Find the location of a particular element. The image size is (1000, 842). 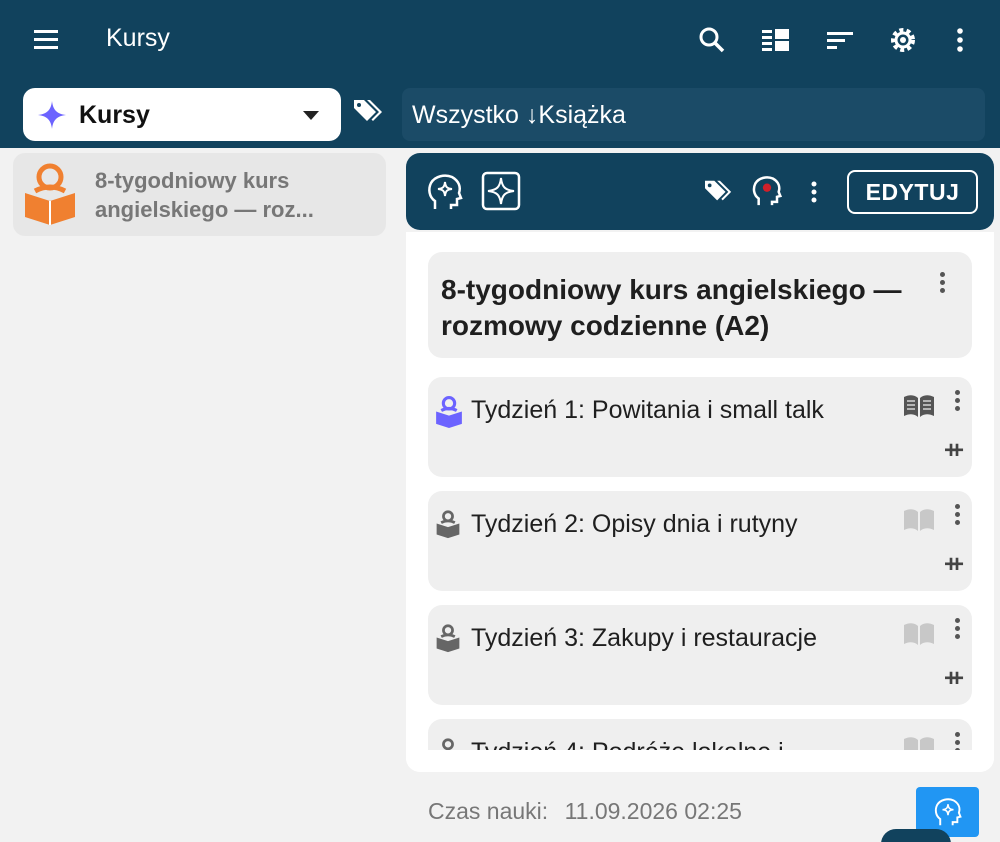

course-toolbar: EDYTUJ is located at coordinates (700, 191).